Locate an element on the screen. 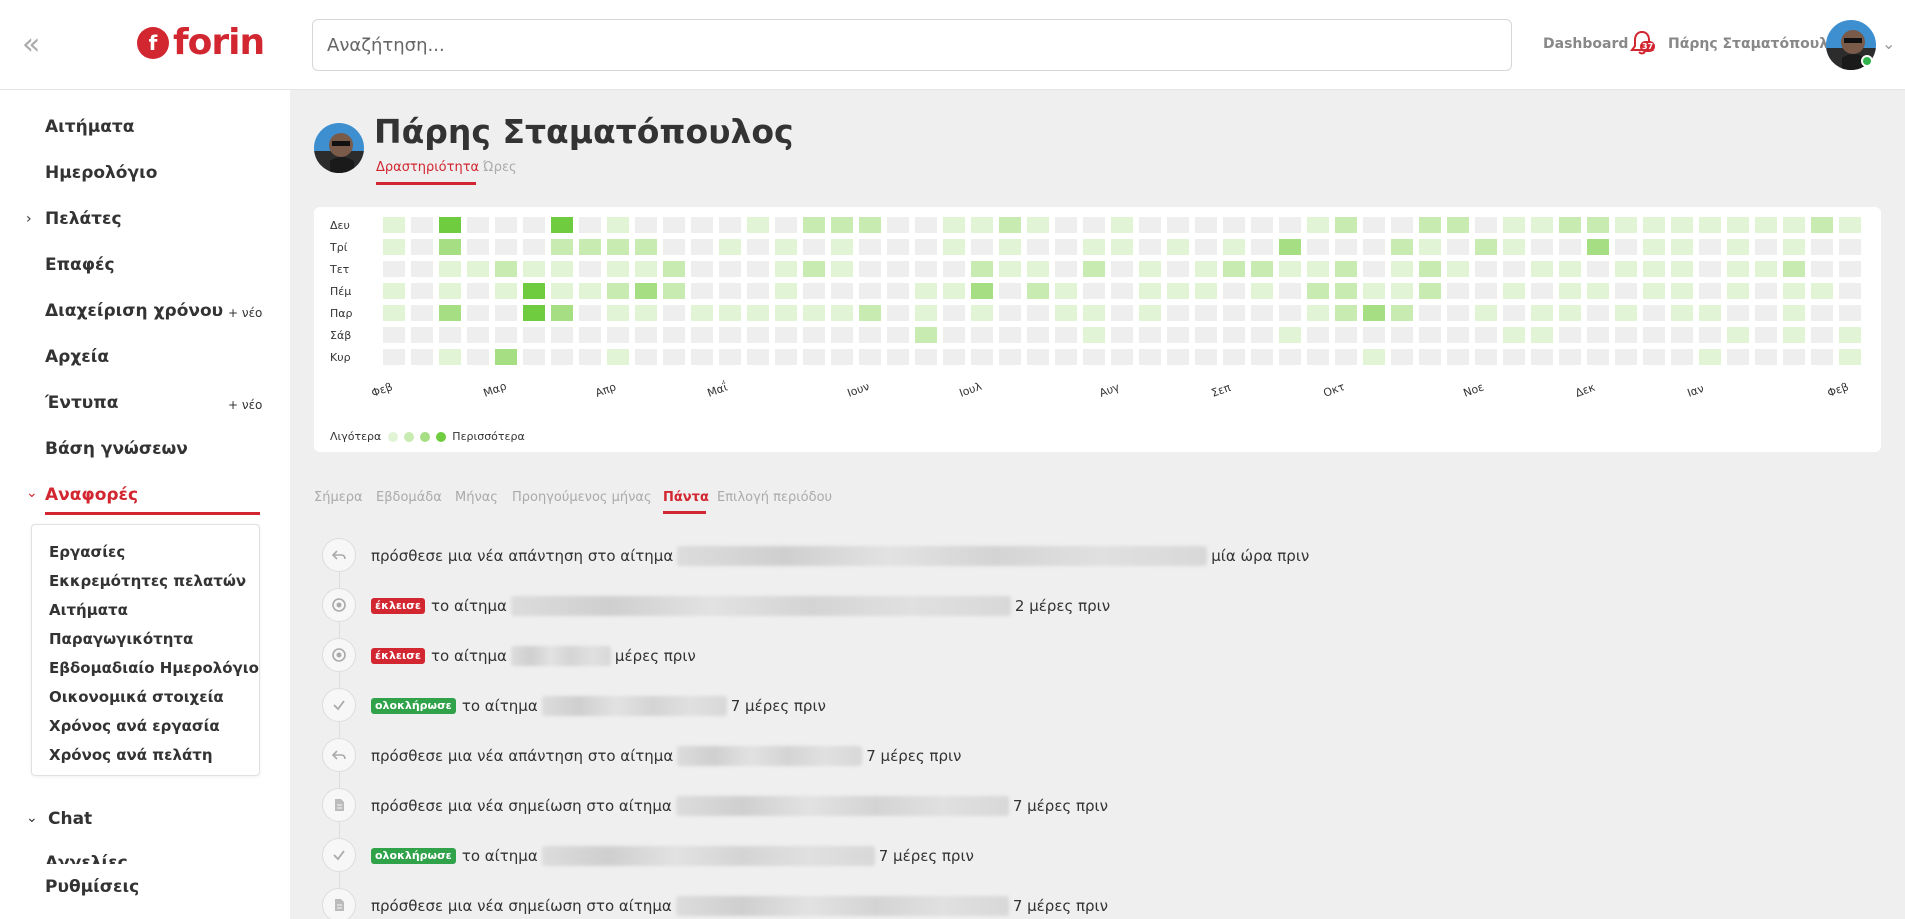  filter-tab-previous-month: Προηγούμενος μήνας is located at coordinates (582, 497).